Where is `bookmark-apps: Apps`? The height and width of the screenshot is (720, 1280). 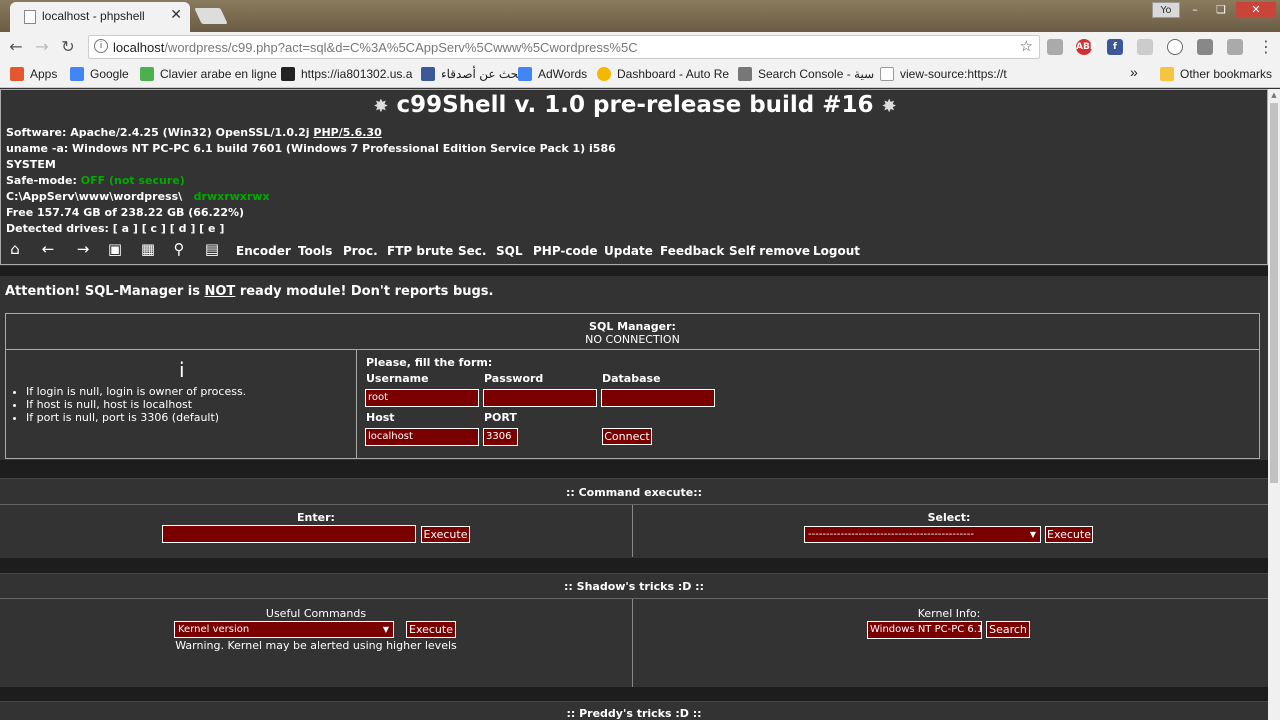
bookmark-apps: Apps is located at coordinates (33, 74).